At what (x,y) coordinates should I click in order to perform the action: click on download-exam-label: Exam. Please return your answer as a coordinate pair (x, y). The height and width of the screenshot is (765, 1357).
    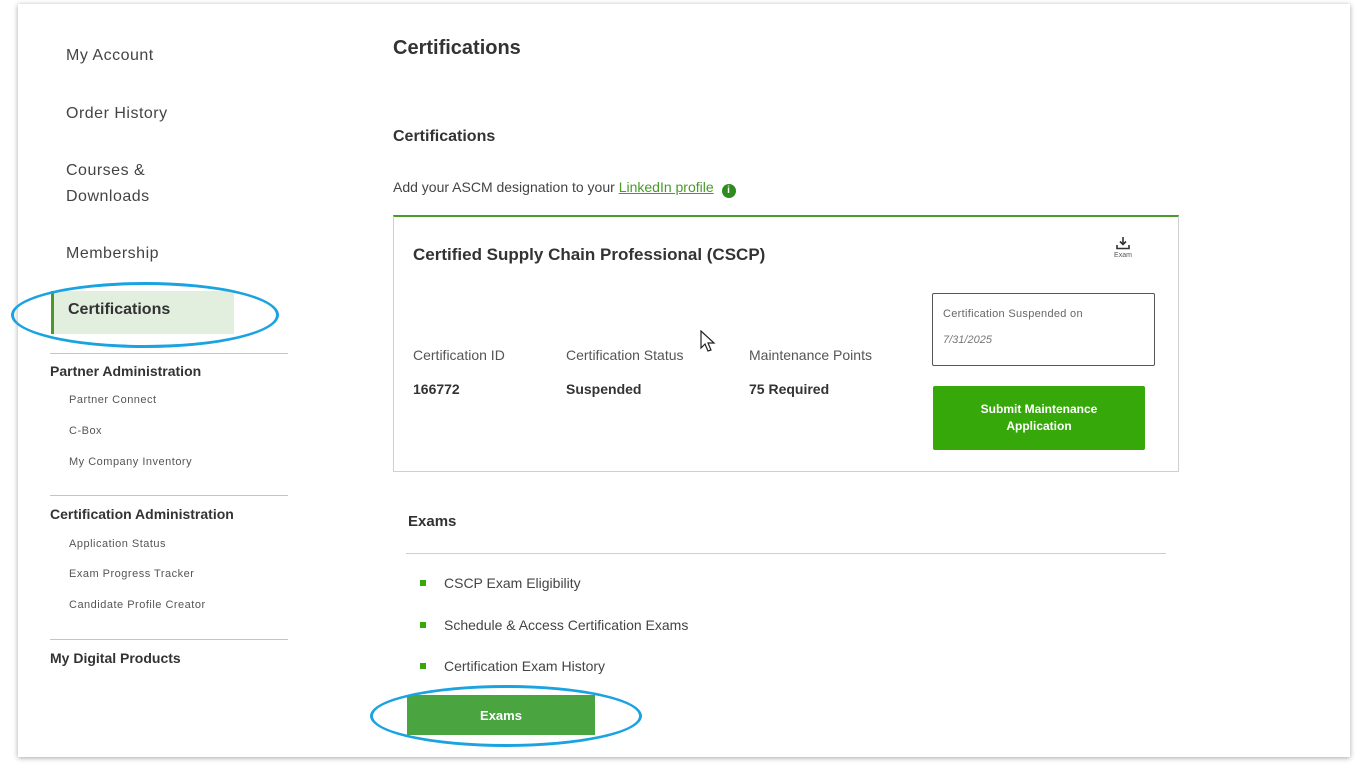
    Looking at the image, I should click on (1123, 255).